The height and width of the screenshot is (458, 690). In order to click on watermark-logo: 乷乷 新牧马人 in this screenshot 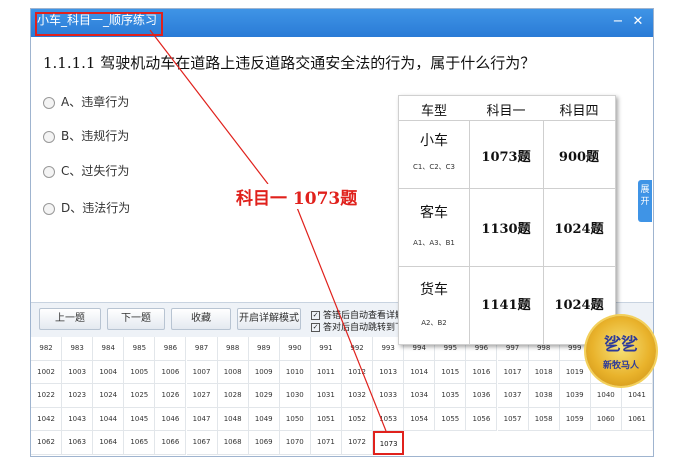, I will do `click(621, 351)`.